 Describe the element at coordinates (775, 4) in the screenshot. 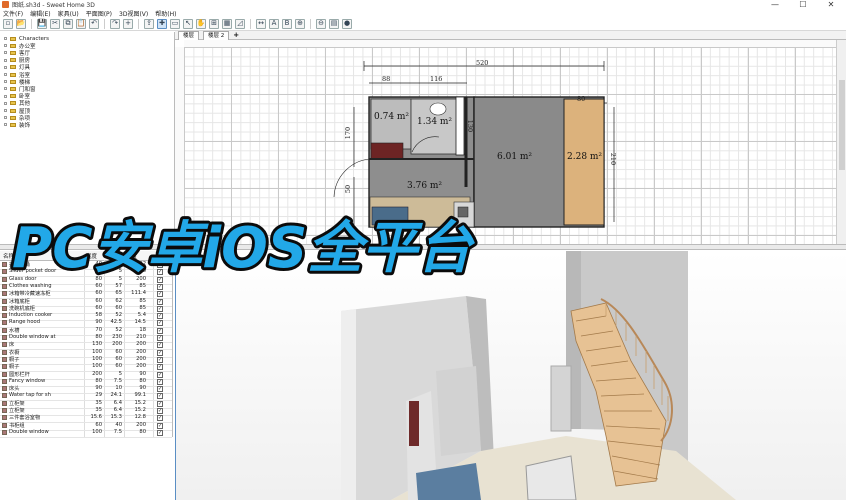

I see `minimize-button: —` at that location.